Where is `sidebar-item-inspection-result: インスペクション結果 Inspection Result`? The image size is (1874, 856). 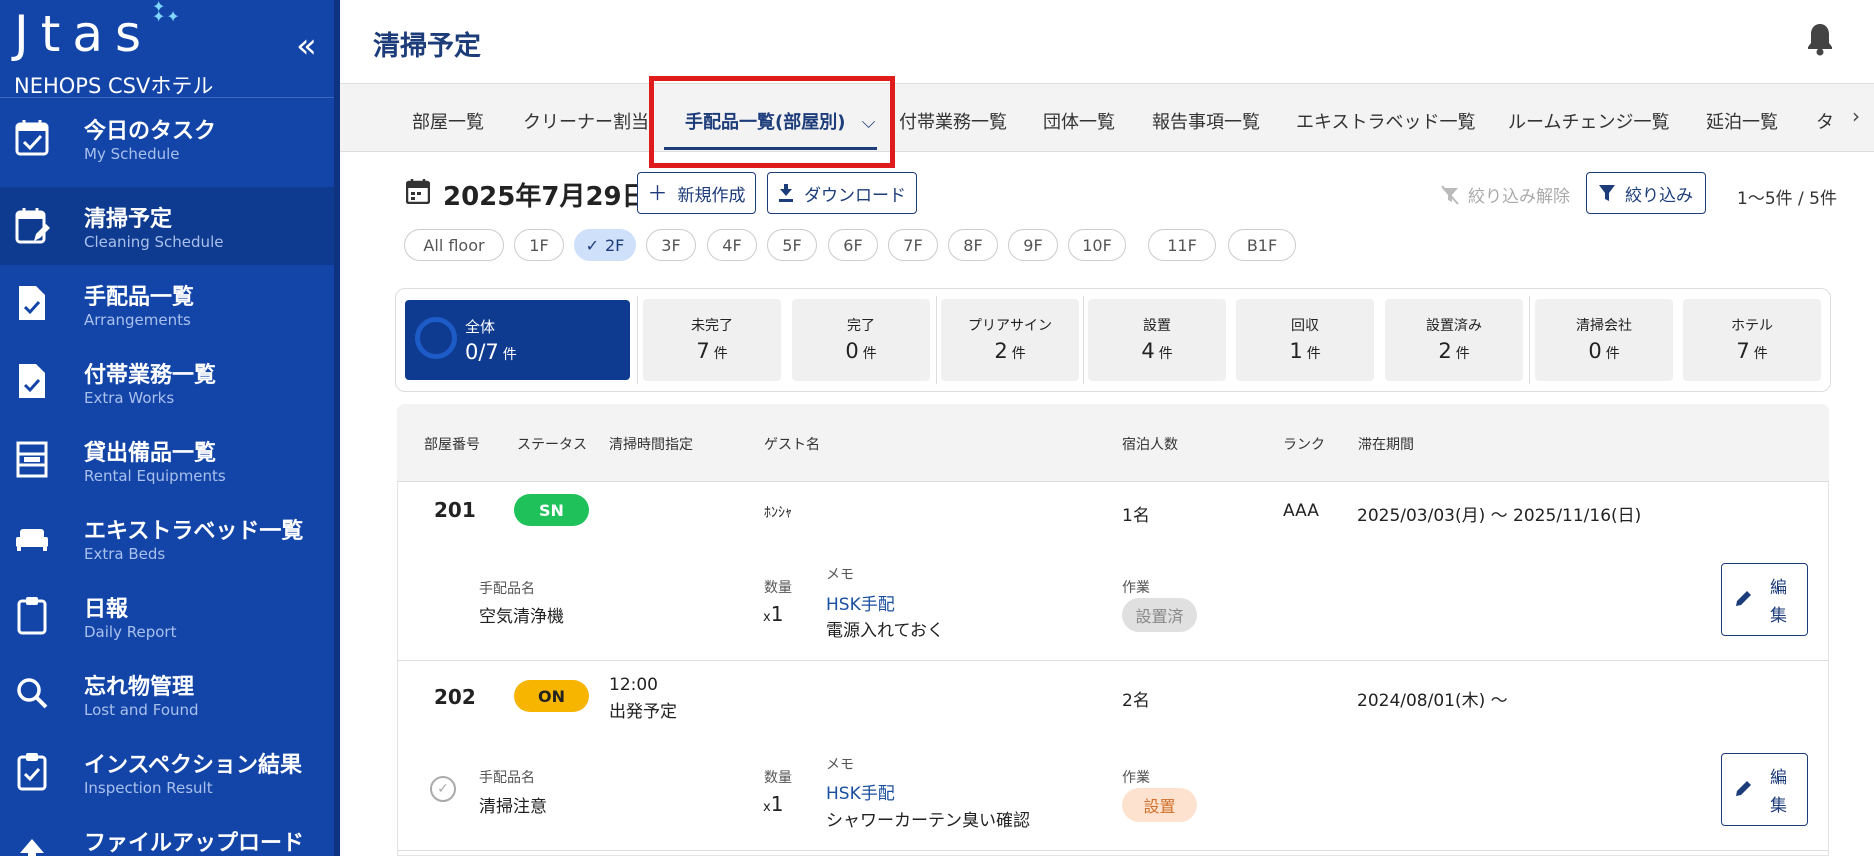 sidebar-item-inspection-result: インスペクション結果 Inspection Result is located at coordinates (167, 772).